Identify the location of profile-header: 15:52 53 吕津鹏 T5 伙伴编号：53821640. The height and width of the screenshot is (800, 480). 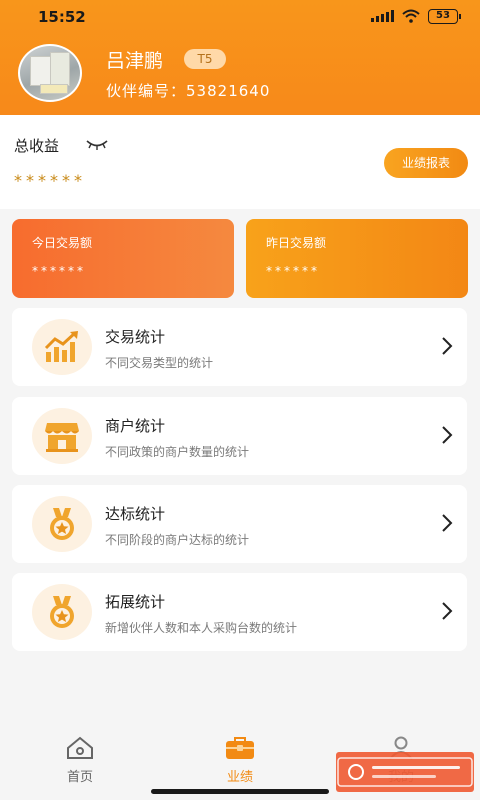
(240, 57).